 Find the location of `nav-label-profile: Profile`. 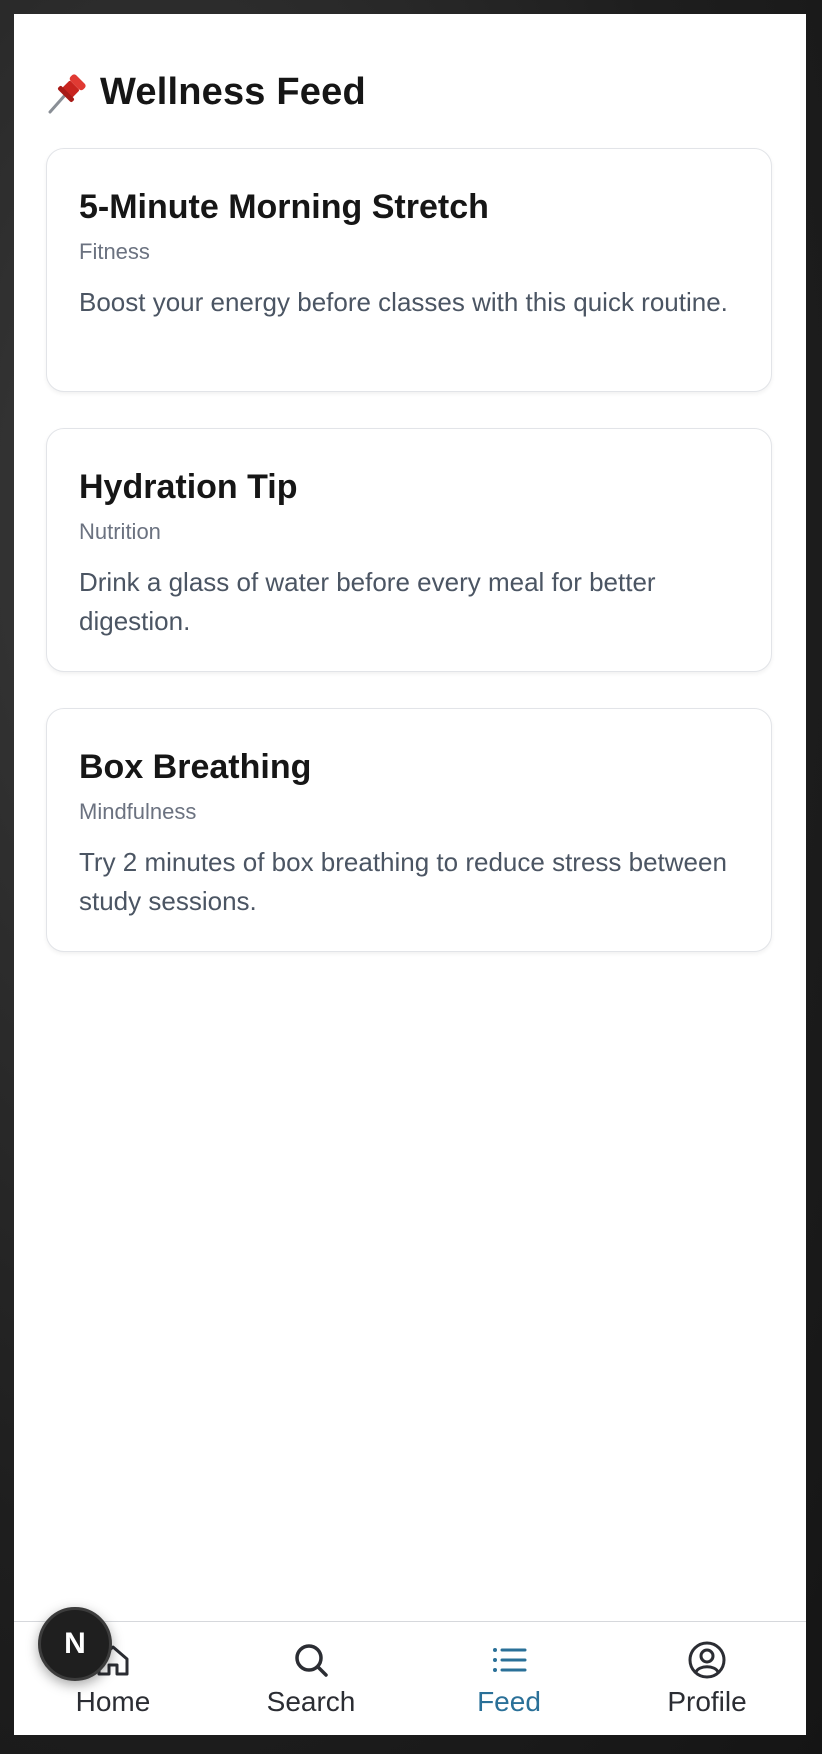

nav-label-profile: Profile is located at coordinates (707, 1701).